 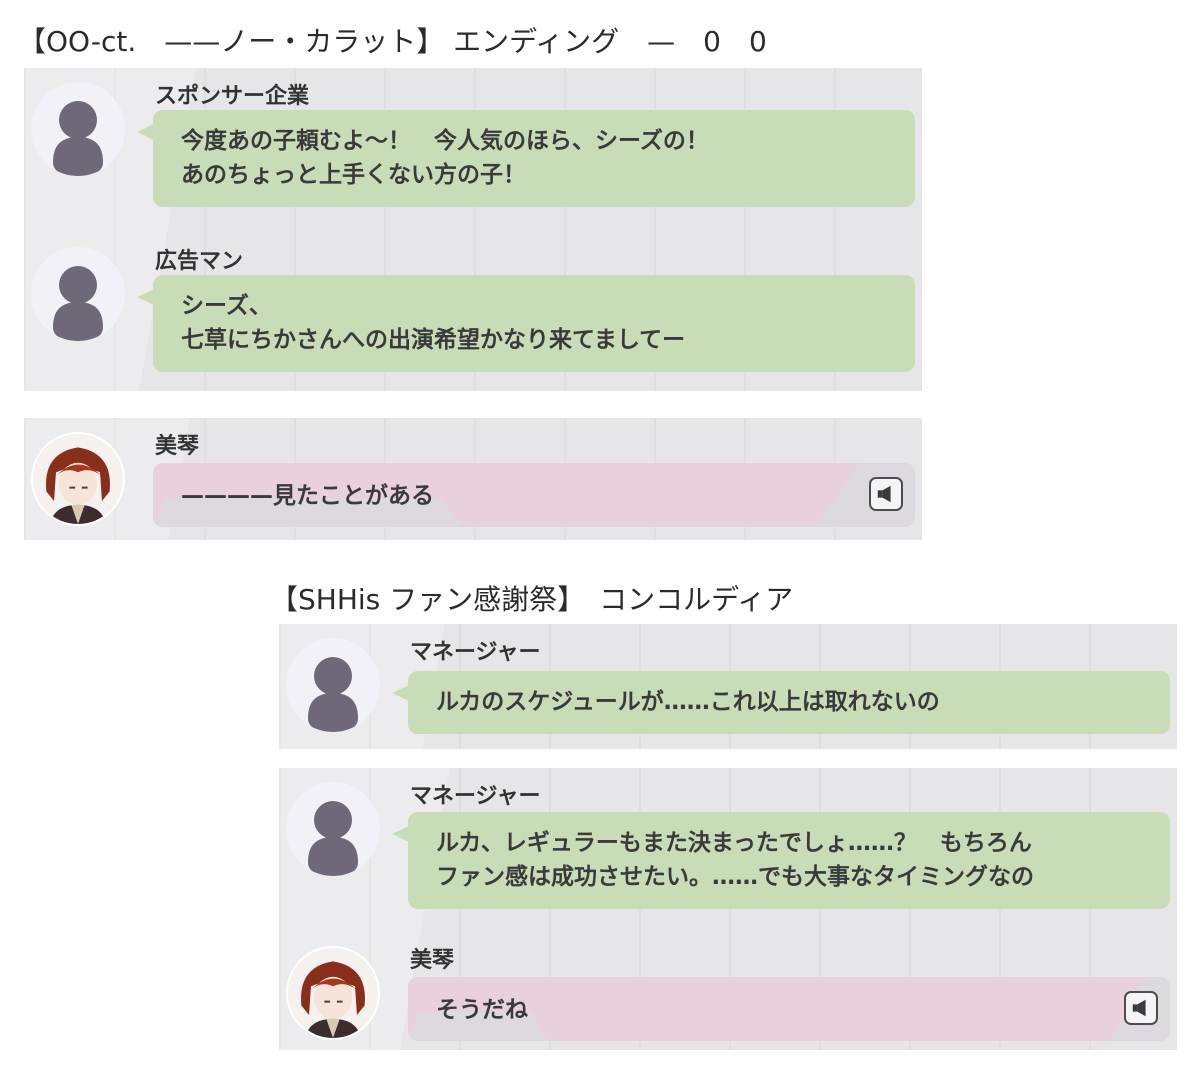 I want to click on message-bubble: ルカのスケジュールが……これ以上は取れないの, so click(x=781, y=702).